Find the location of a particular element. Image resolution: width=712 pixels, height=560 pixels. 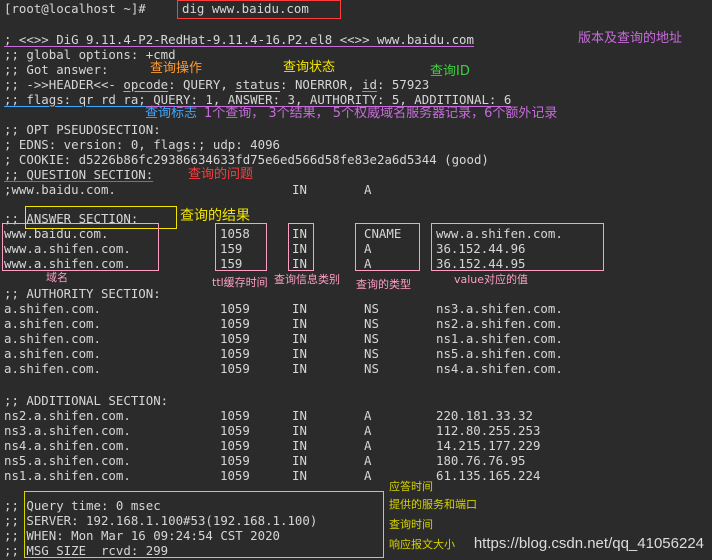

additional-ttl-4: 1059 is located at coordinates (235, 475).